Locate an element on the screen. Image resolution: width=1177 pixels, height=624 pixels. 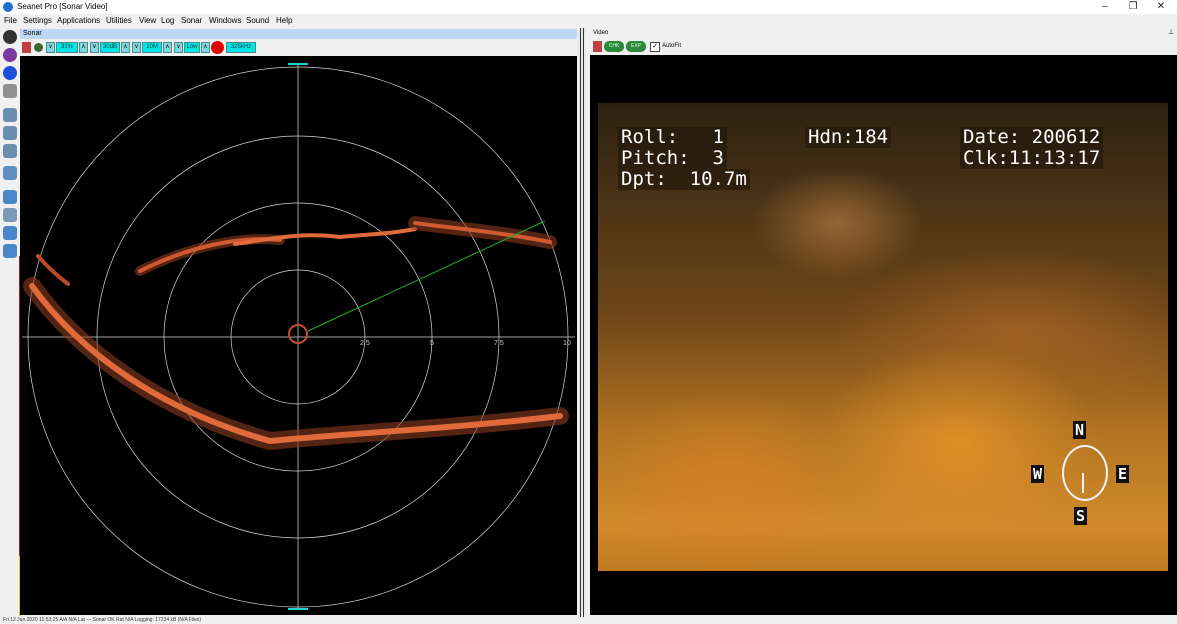
osd-clock: Clk:11:13:17 is located at coordinates (1032, 158).